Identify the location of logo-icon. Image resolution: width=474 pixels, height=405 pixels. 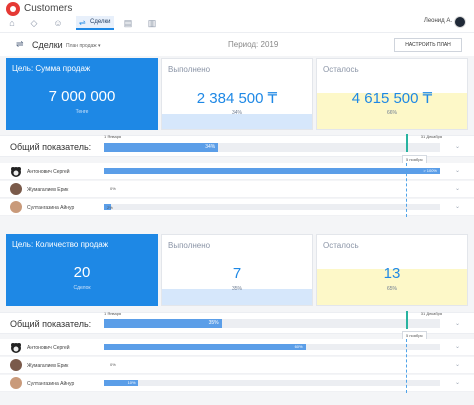
(13, 9).